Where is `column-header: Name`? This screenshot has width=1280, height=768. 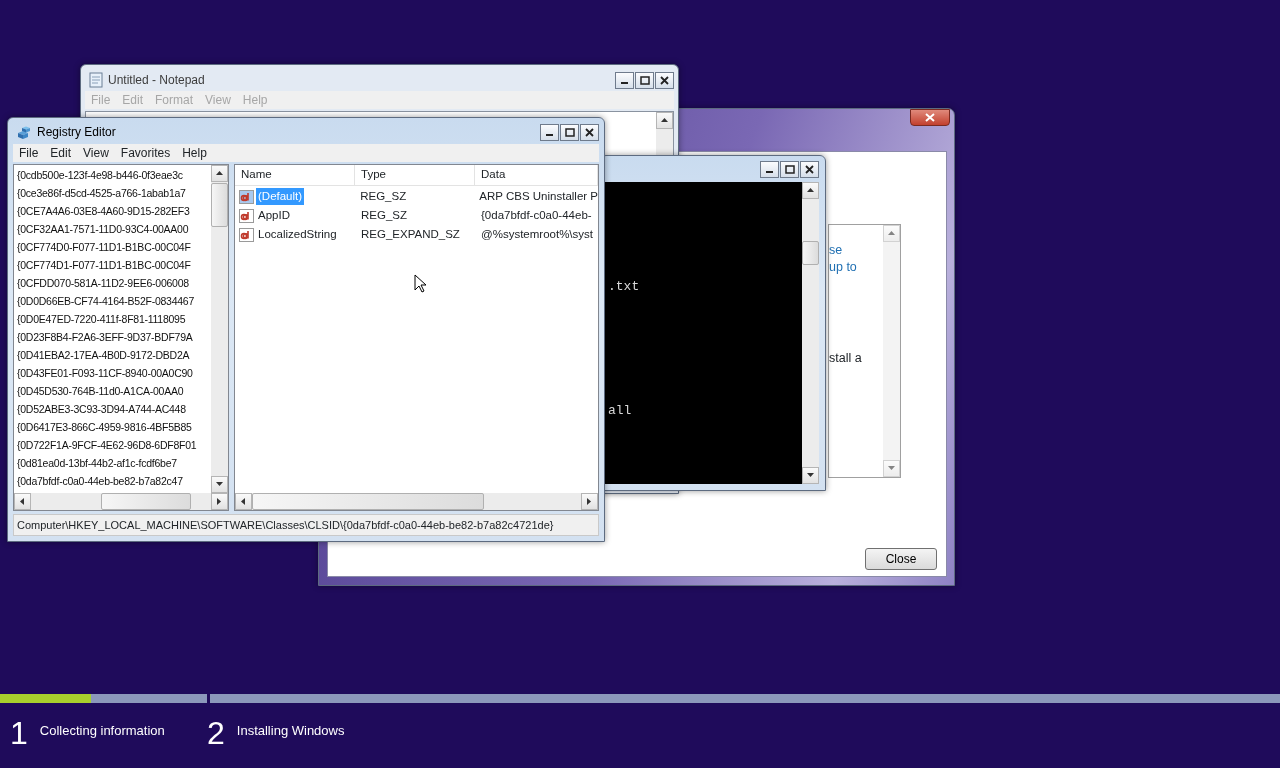
column-header: Name is located at coordinates (295, 175).